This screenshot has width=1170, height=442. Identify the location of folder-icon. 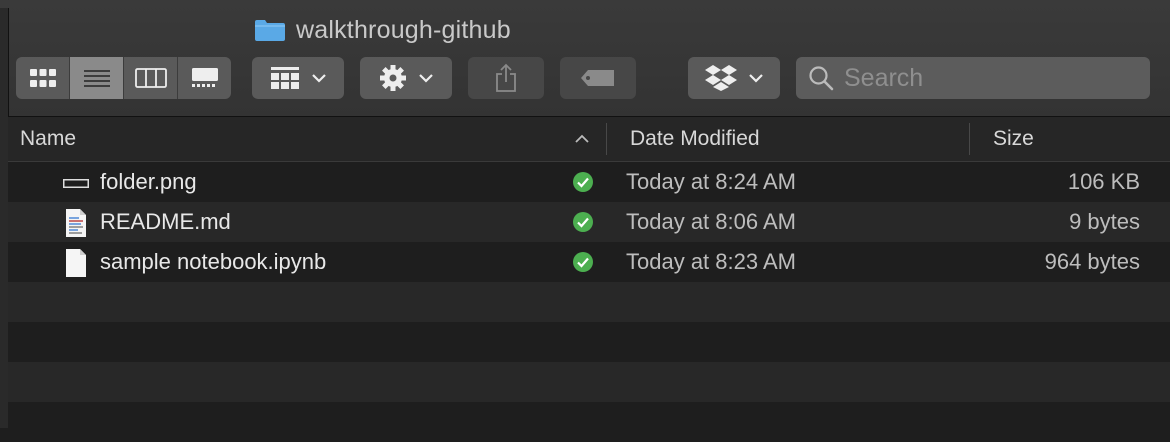
(270, 30).